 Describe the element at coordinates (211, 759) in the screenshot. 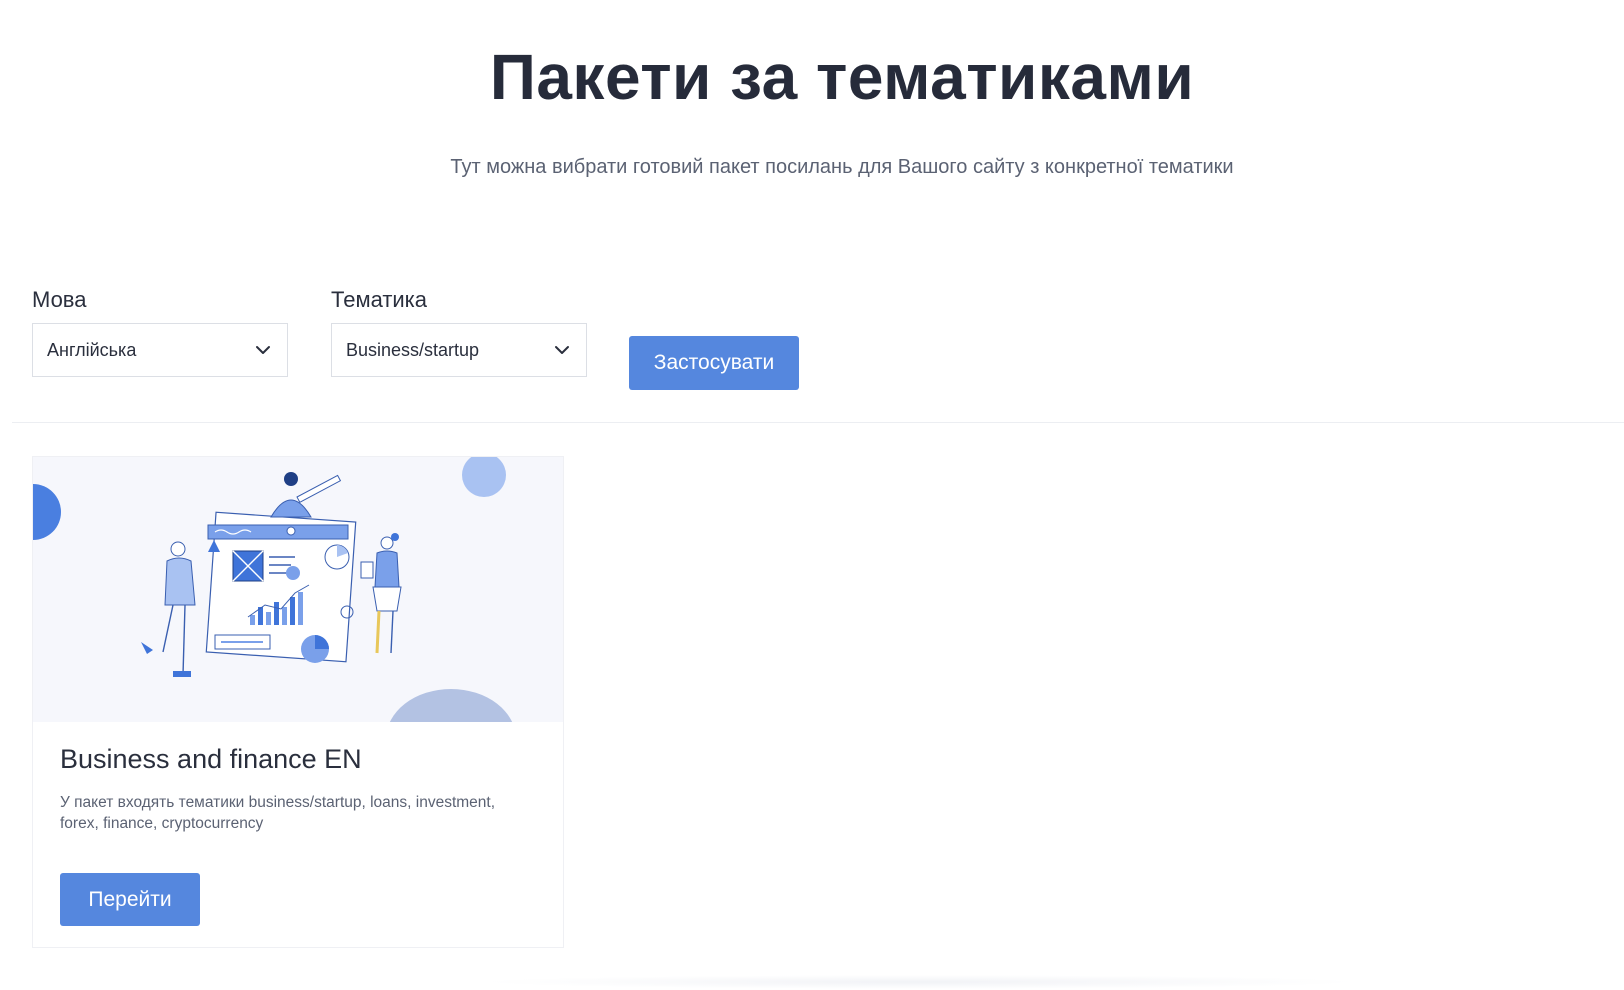

I see `package-title: Business and finance EN` at that location.